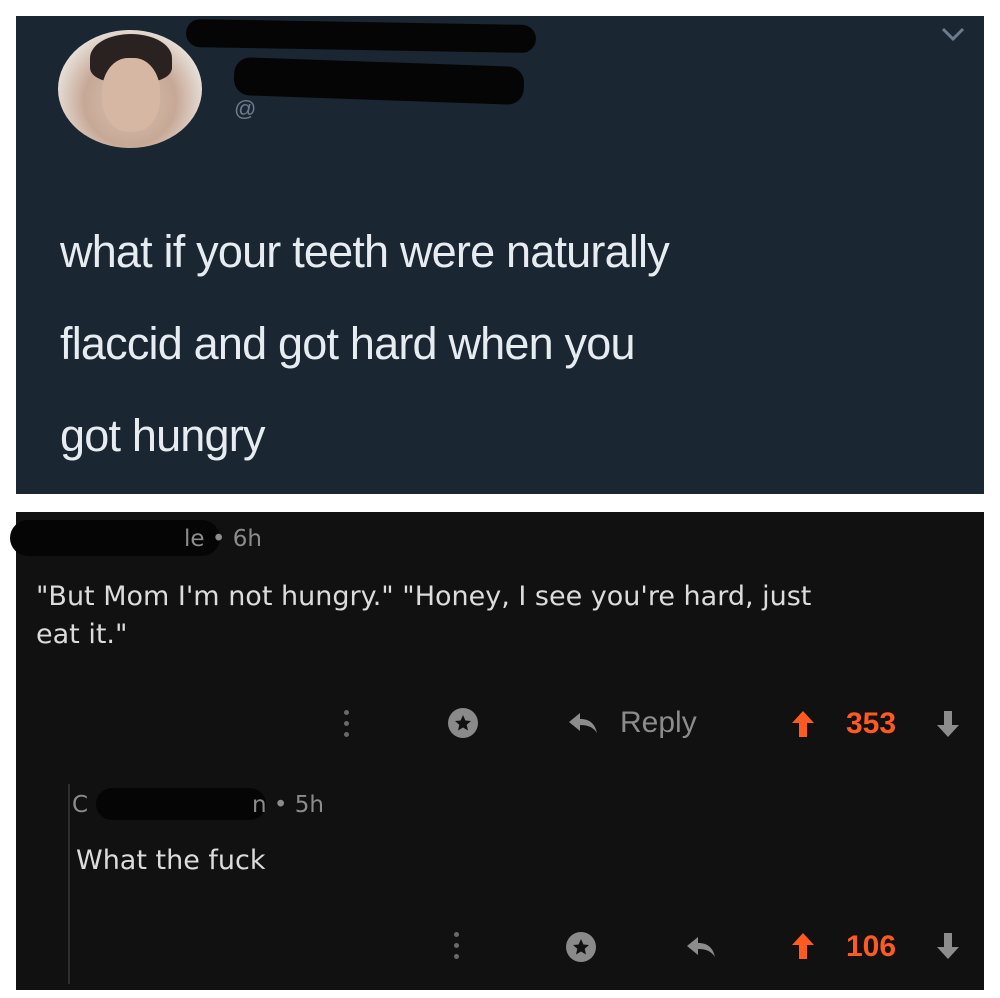  What do you see at coordinates (871, 946) in the screenshot?
I see `reply-score: 106` at bounding box center [871, 946].